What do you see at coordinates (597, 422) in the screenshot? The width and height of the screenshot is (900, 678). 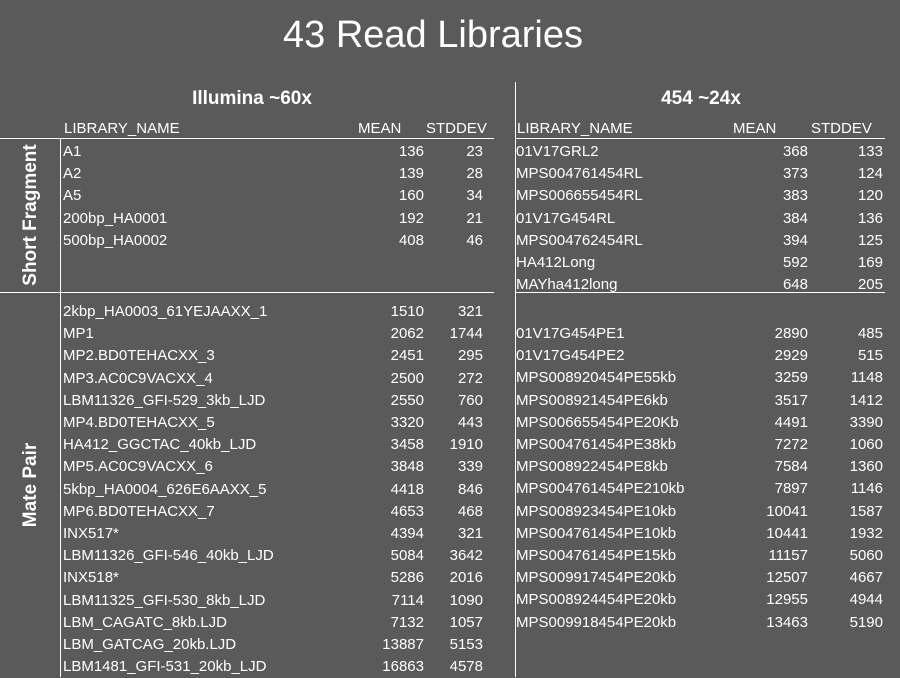 I see `library-name-cell: MPS006655454PE20Kb` at bounding box center [597, 422].